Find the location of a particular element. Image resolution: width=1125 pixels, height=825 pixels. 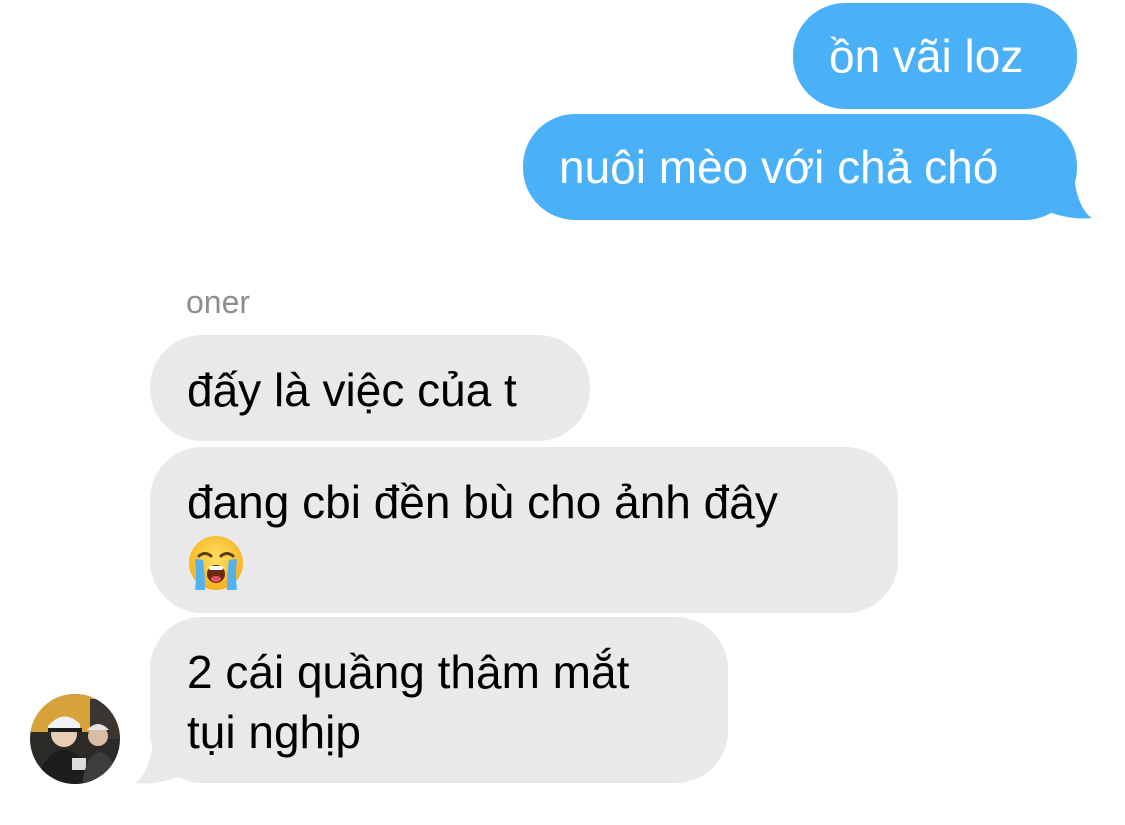

outgoing-bubble-tail is located at coordinates (1066, 194).